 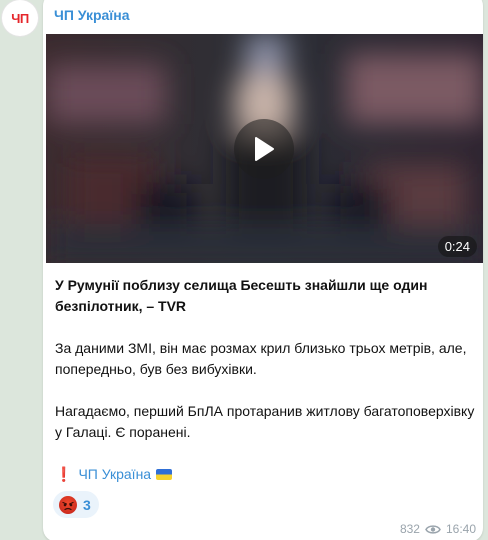 I want to click on ukraine-flag-icon, so click(x=164, y=474).